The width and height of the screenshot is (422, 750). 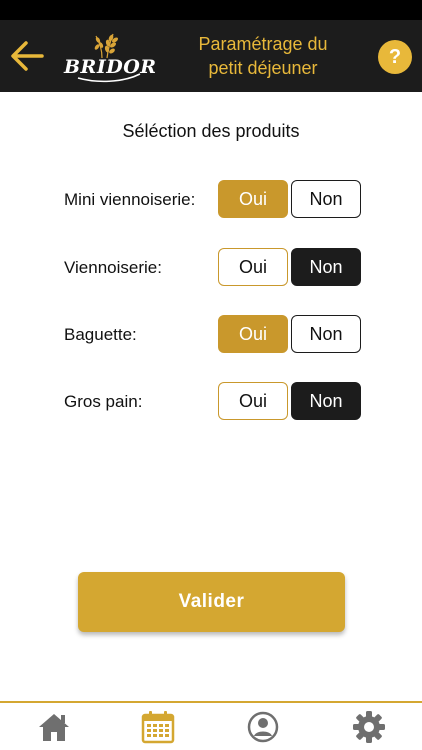 What do you see at coordinates (211, 131) in the screenshot?
I see `section-title: Séléction des produits` at bounding box center [211, 131].